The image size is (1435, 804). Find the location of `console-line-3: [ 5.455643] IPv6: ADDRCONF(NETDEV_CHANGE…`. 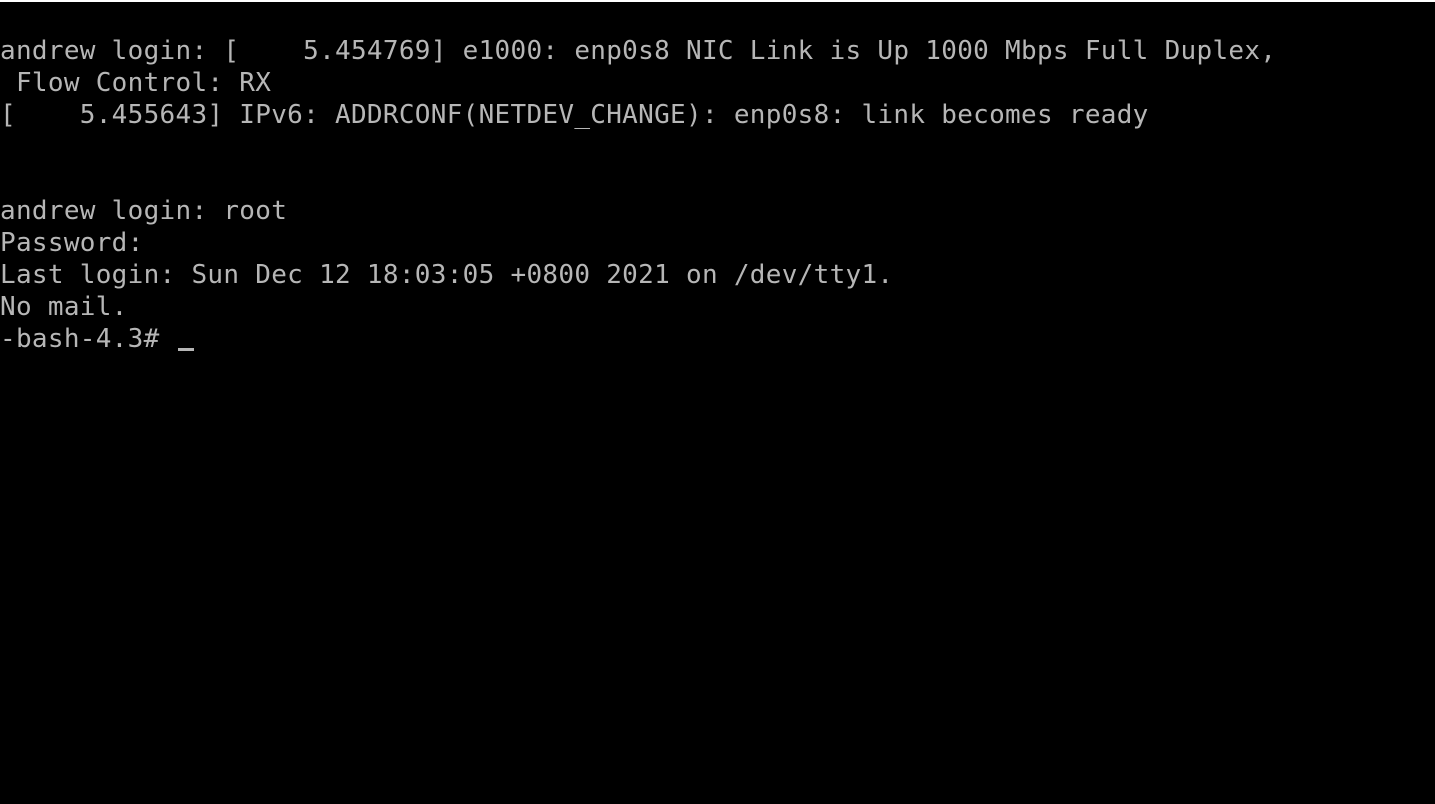

console-line-3: [ 5.455643] IPv6: ADDRCONF(NETDEV_CHANGE… is located at coordinates (574, 115).